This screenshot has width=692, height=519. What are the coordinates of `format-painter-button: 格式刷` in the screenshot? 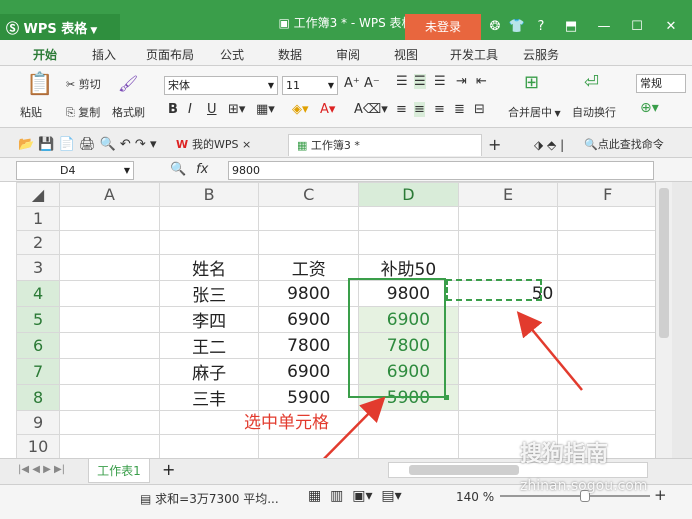 It's located at (128, 112).